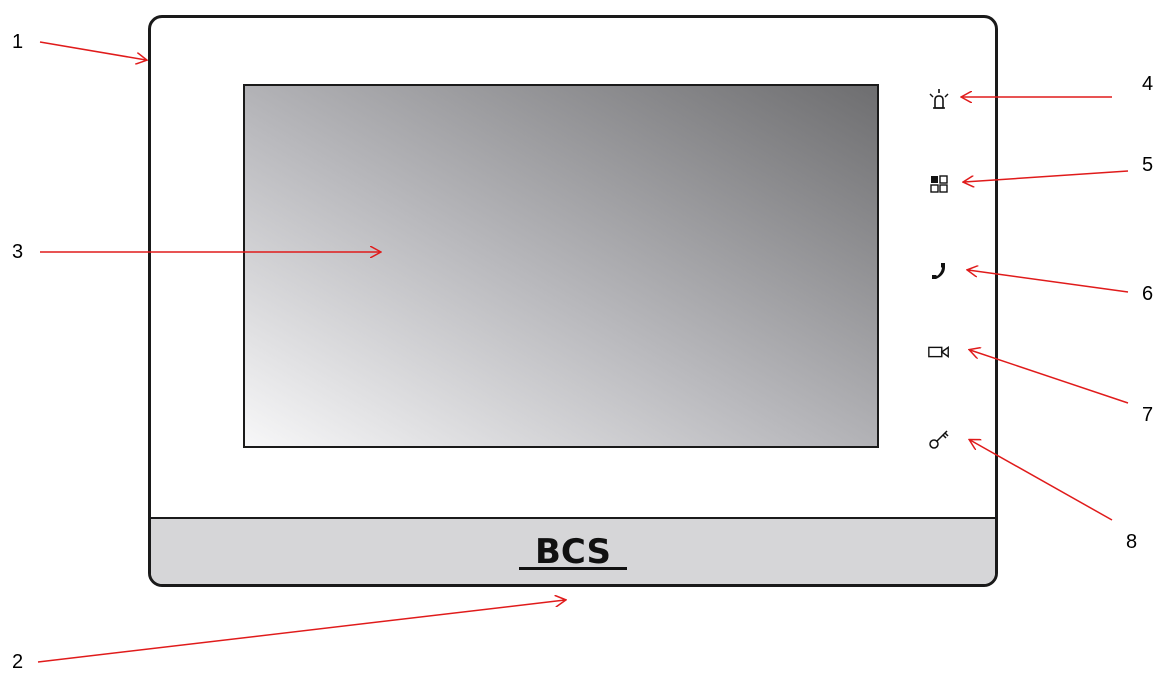 This screenshot has height=675, width=1162. I want to click on unlock-button, so click(939, 439).